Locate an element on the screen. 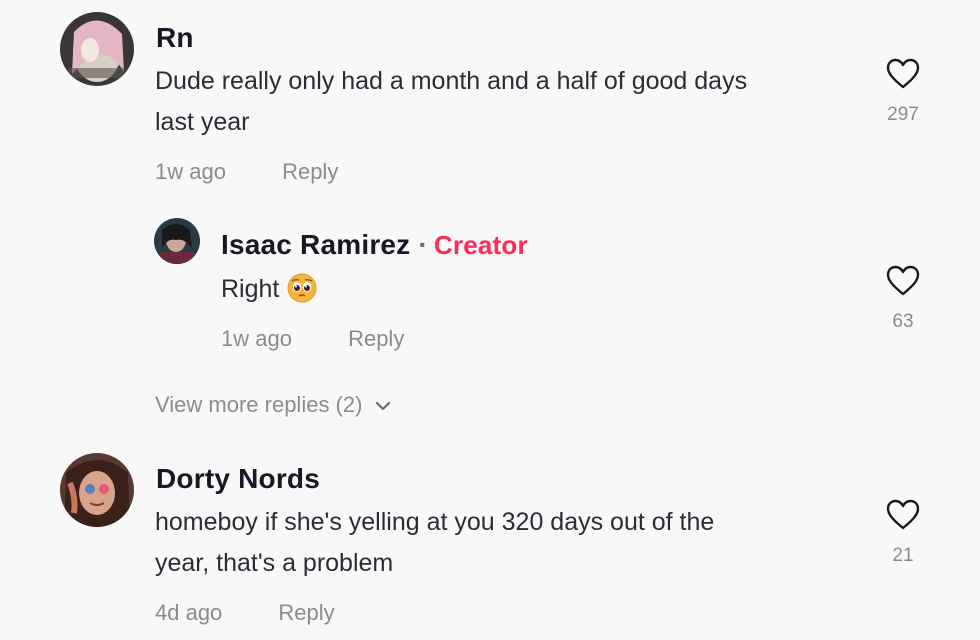 The height and width of the screenshot is (640, 980). like-count: 21 is located at coordinates (903, 555).